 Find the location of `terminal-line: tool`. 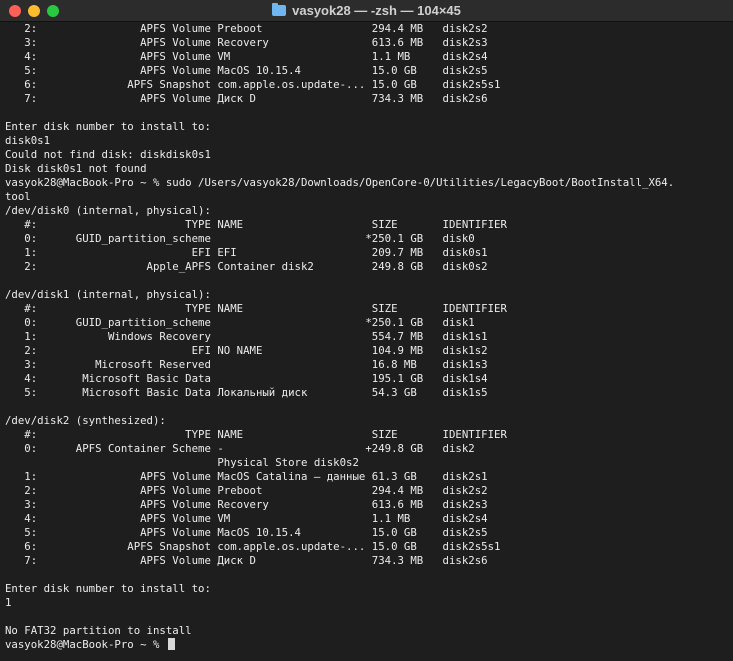

terminal-line: tool is located at coordinates (18, 196).